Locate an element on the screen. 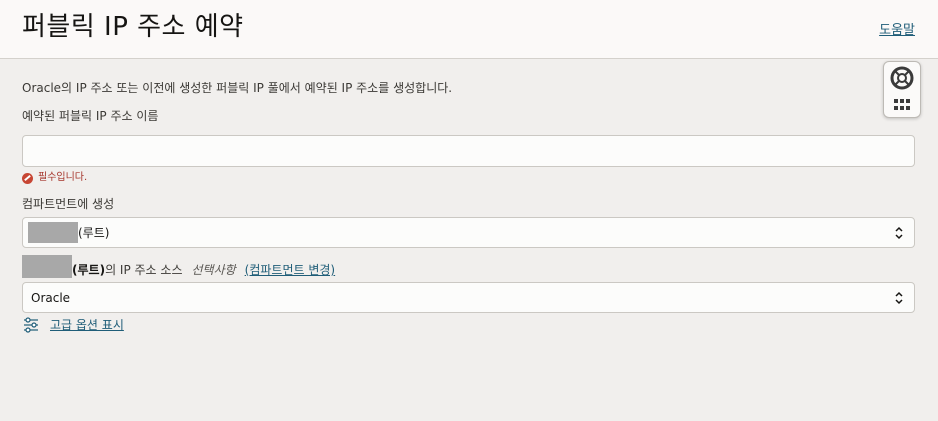  compartment-label: 컴파트먼트에 생성 is located at coordinates (68, 204).